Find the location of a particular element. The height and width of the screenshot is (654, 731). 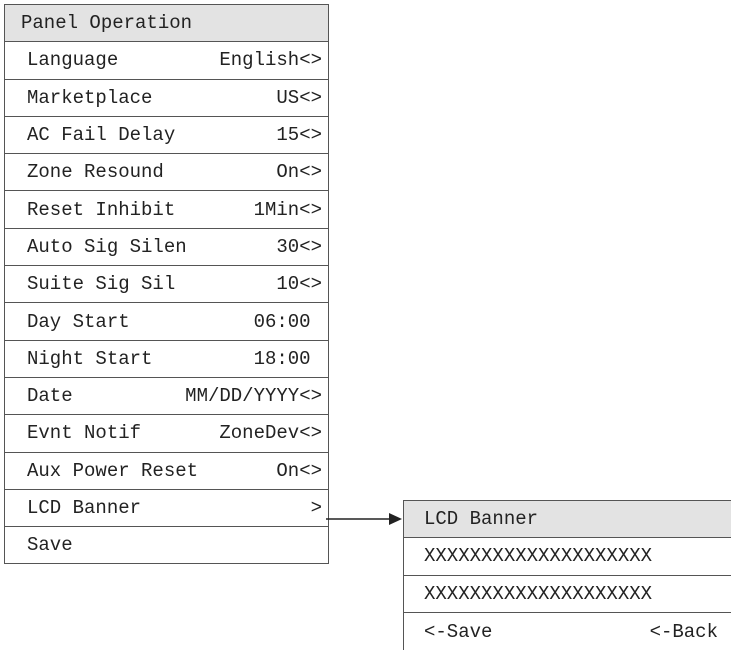

back-button: <-Back is located at coordinates (684, 632).